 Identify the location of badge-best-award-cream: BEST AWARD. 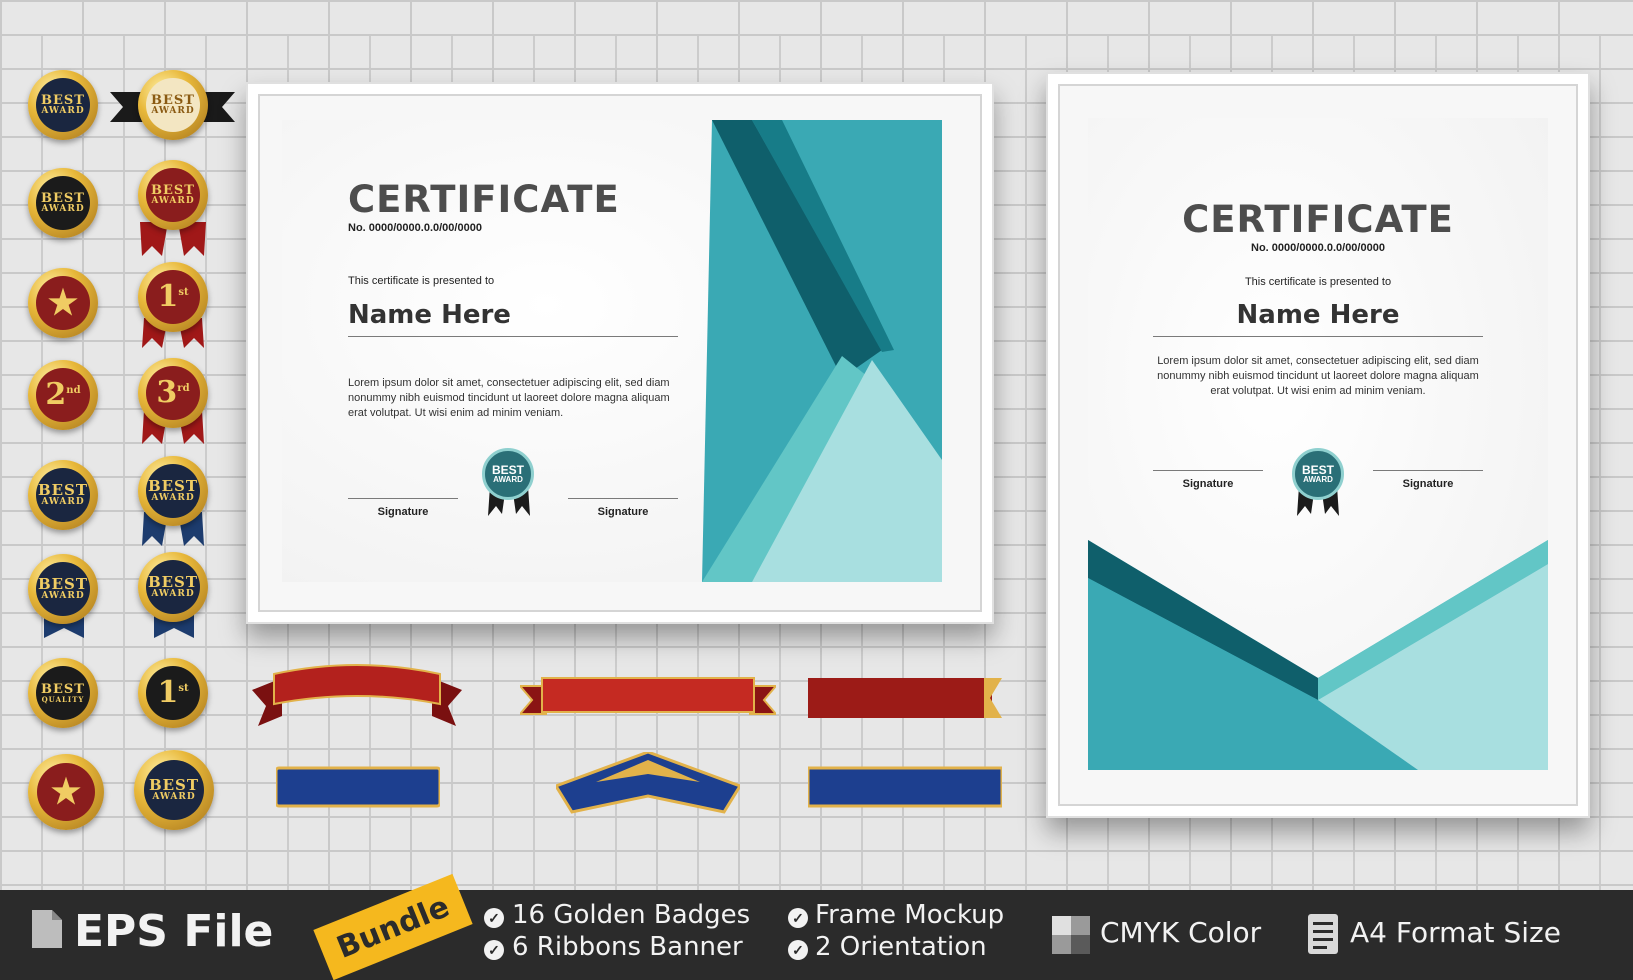
(173, 105).